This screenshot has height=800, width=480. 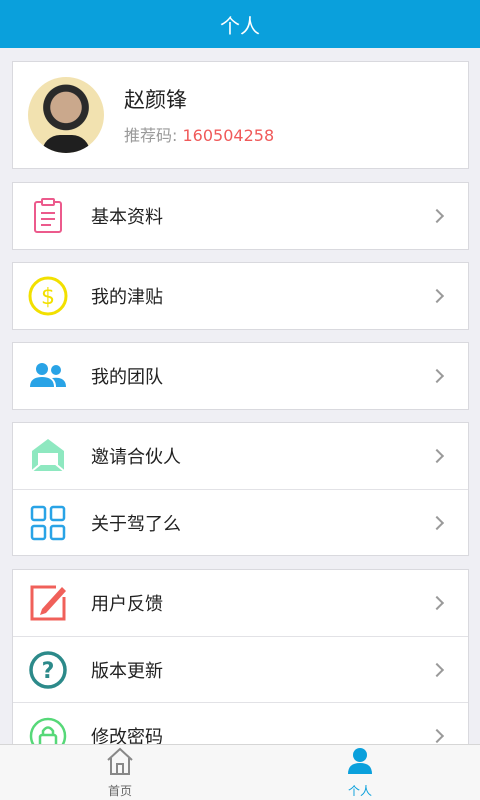 I want to click on referral-code: 160504258, so click(x=228, y=135).